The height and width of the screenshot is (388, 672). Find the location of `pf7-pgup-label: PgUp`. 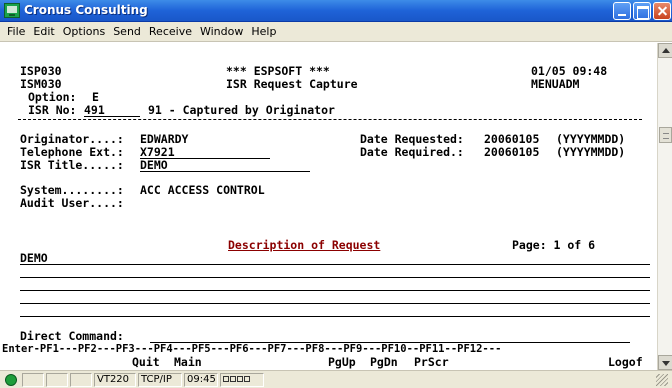

pf7-pgup-label: PgUp is located at coordinates (342, 362).